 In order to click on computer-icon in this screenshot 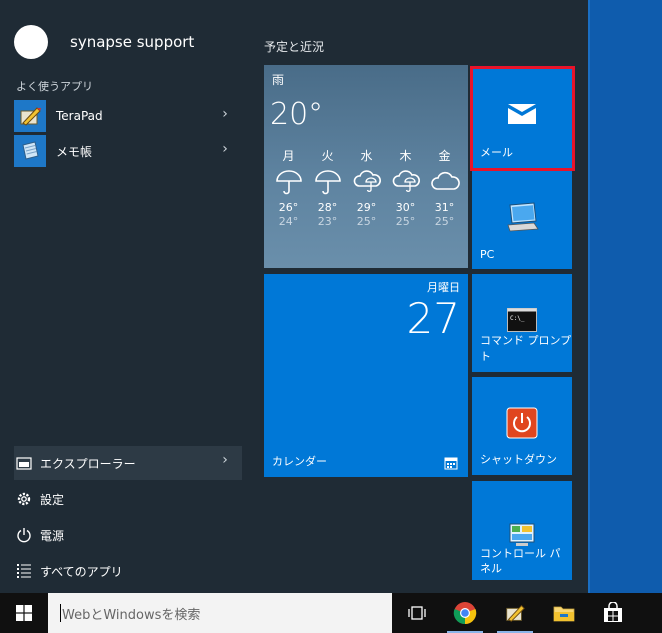, I will do `click(522, 217)`.